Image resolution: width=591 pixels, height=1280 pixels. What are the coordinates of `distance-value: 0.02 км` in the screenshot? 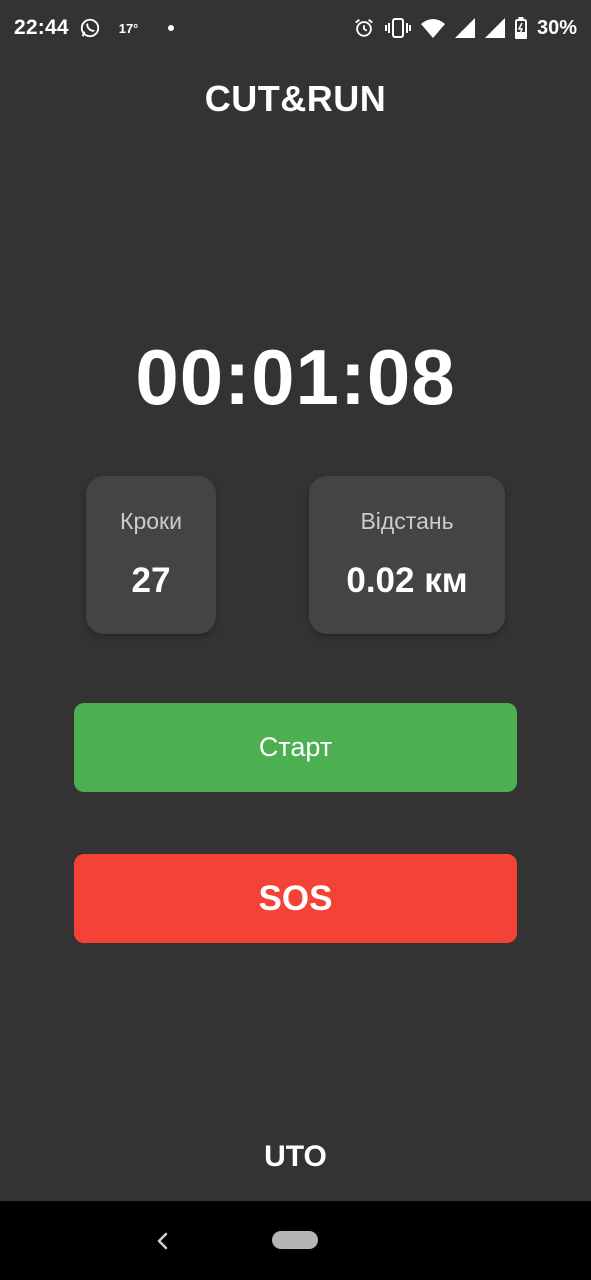 It's located at (407, 580).